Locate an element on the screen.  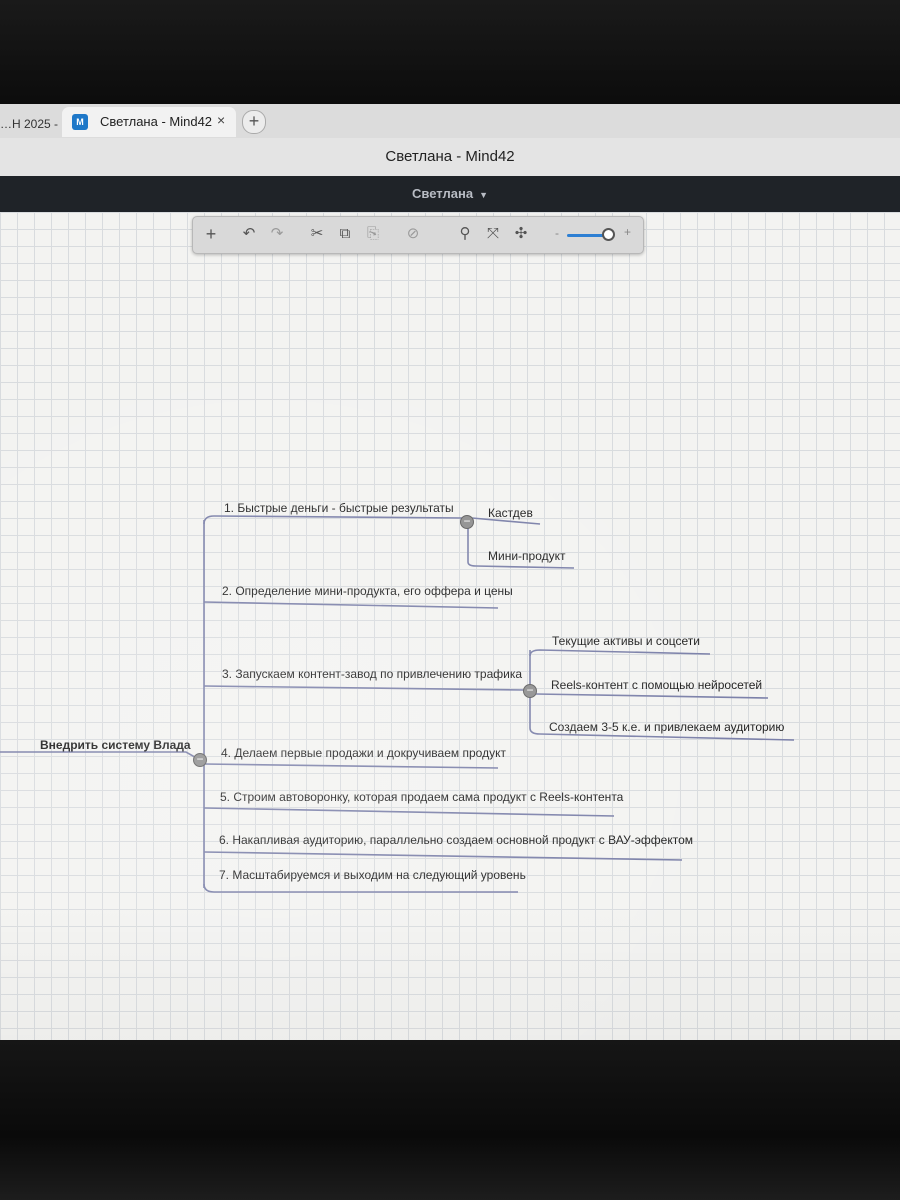
root-connector is located at coordinates (100, 756).